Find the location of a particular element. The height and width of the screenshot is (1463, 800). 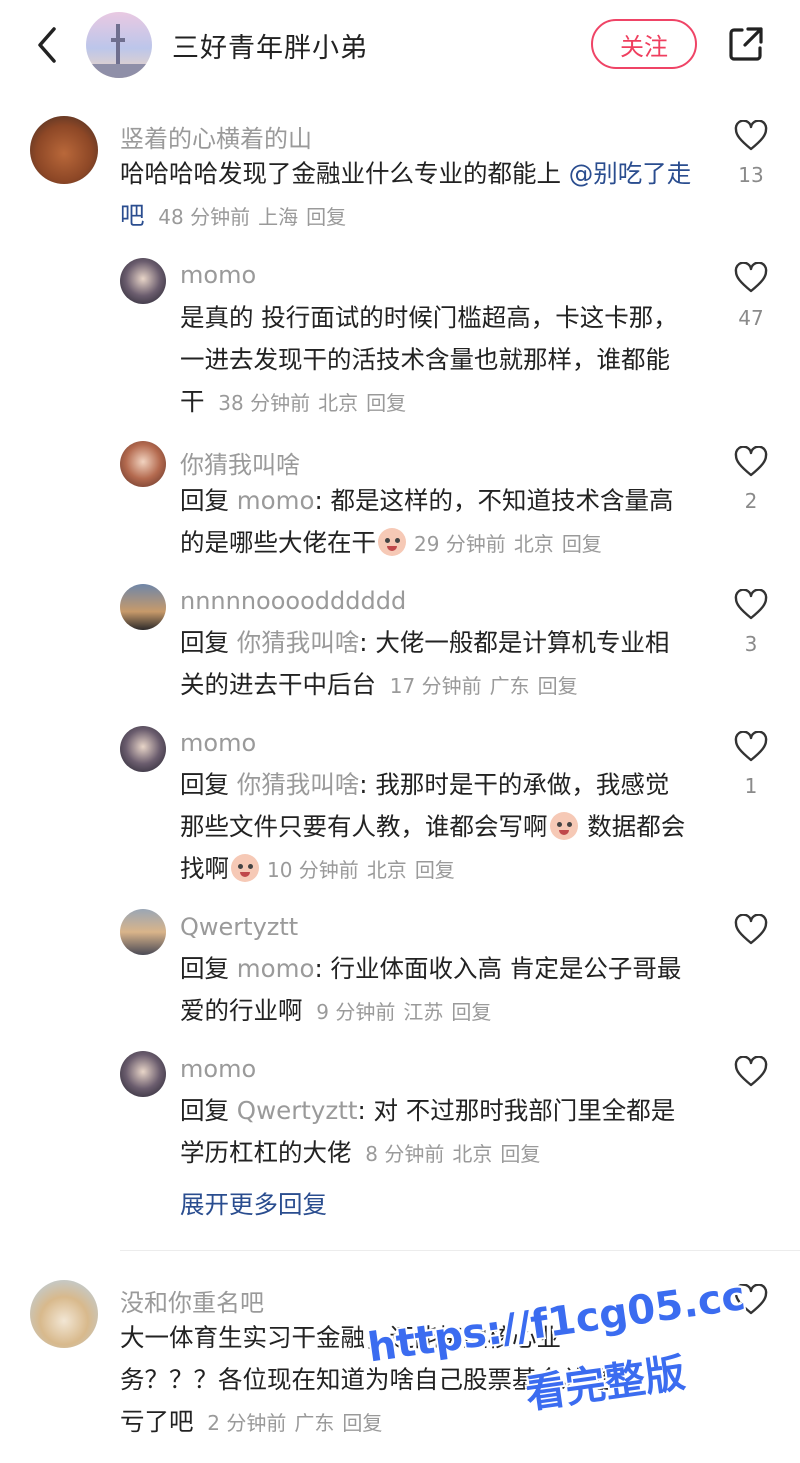

like-count: 2 is located at coordinates (751, 501).